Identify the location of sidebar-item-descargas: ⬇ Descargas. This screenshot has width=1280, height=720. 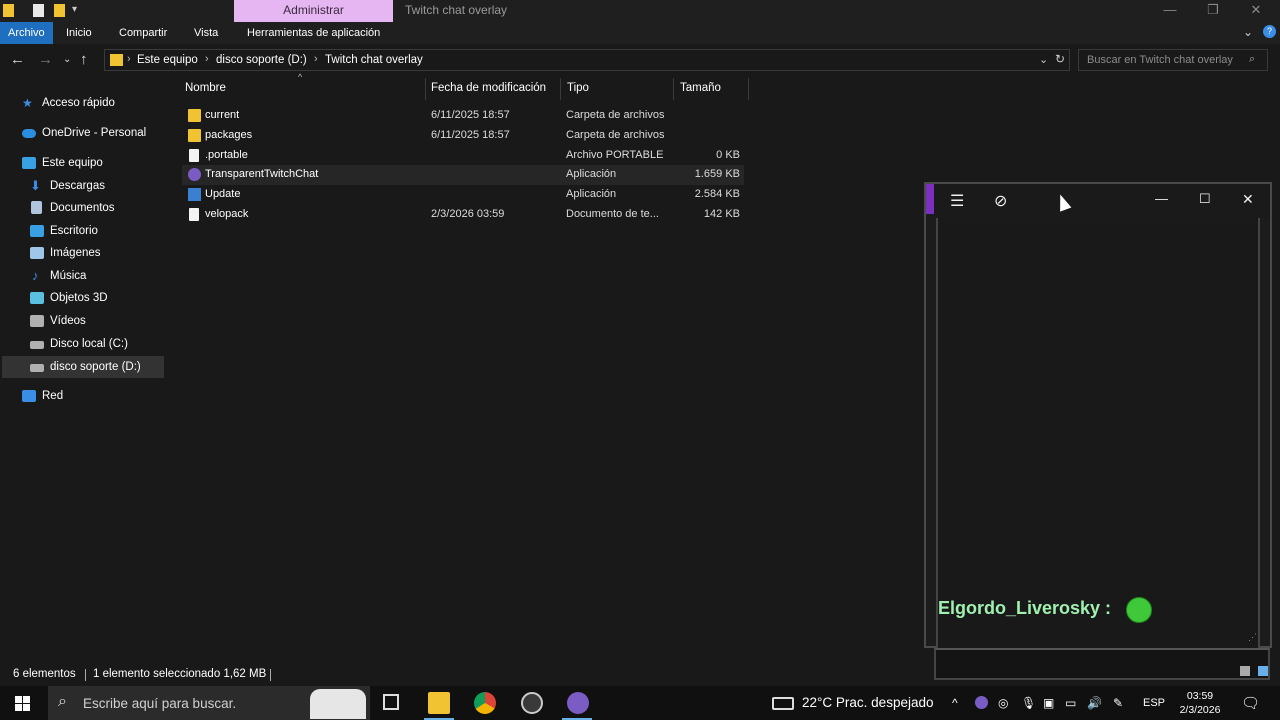
(96, 186).